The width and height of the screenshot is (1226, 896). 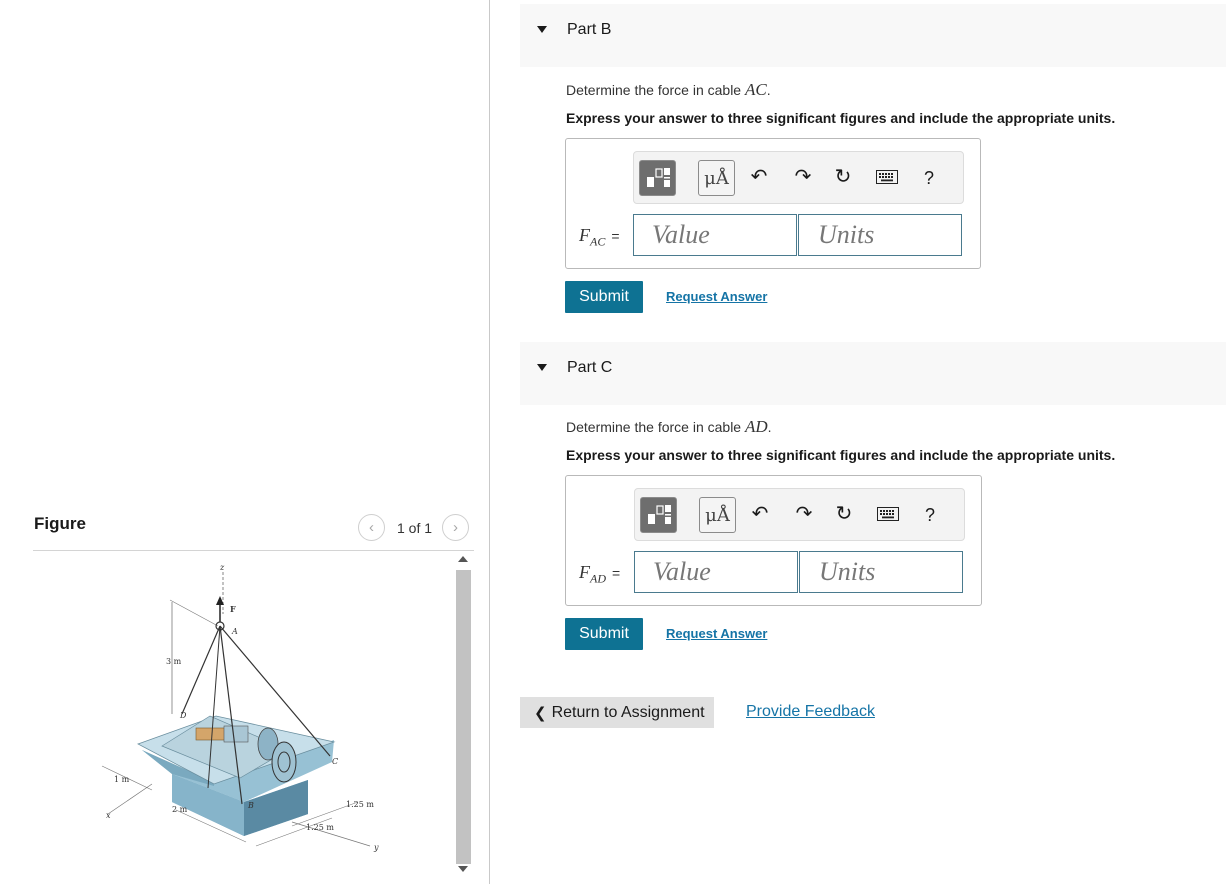 I want to click on figure-divider, so click(x=253, y=550).